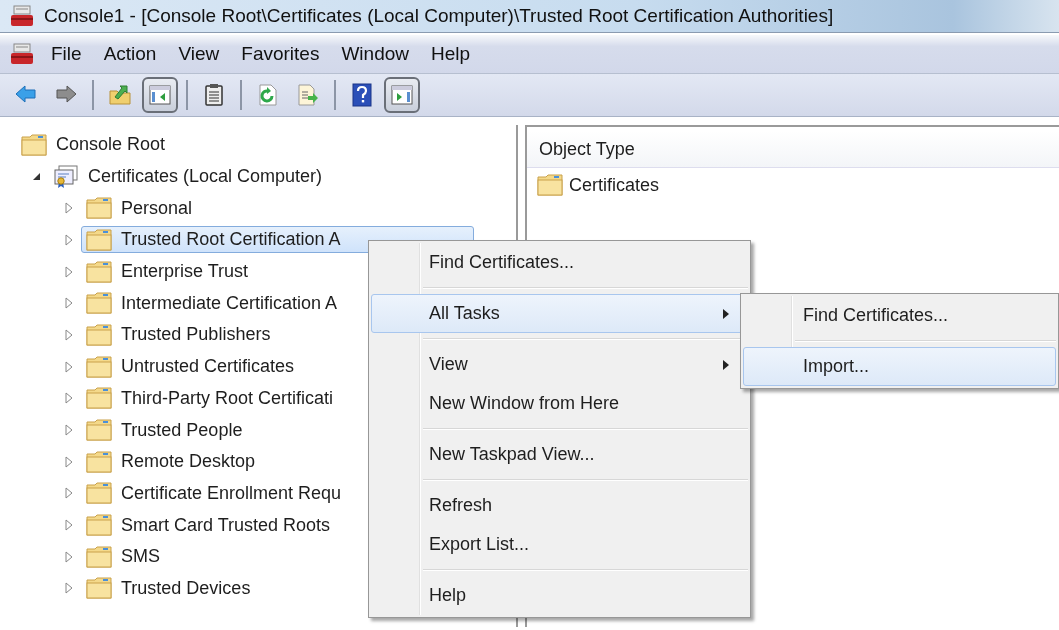  What do you see at coordinates (66, 176) in the screenshot?
I see `certificate-icon` at bounding box center [66, 176].